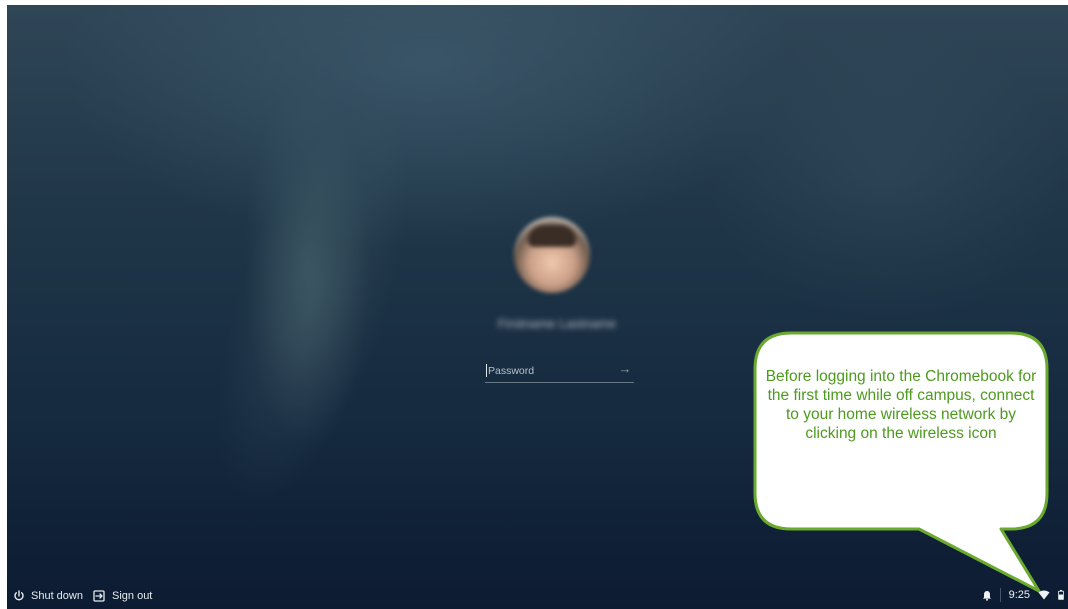  What do you see at coordinates (552, 236) in the screenshot?
I see `avatar-hair` at bounding box center [552, 236].